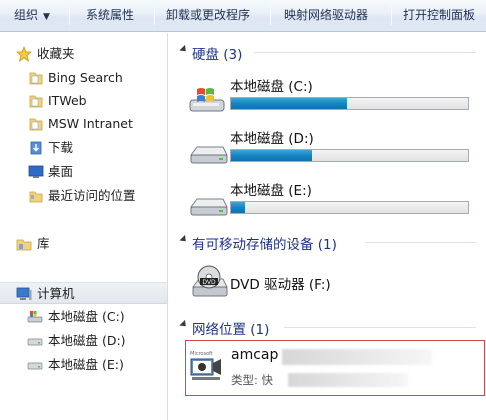 The image size is (486, 420). I want to click on nav-computer: 计算机, so click(83, 293).